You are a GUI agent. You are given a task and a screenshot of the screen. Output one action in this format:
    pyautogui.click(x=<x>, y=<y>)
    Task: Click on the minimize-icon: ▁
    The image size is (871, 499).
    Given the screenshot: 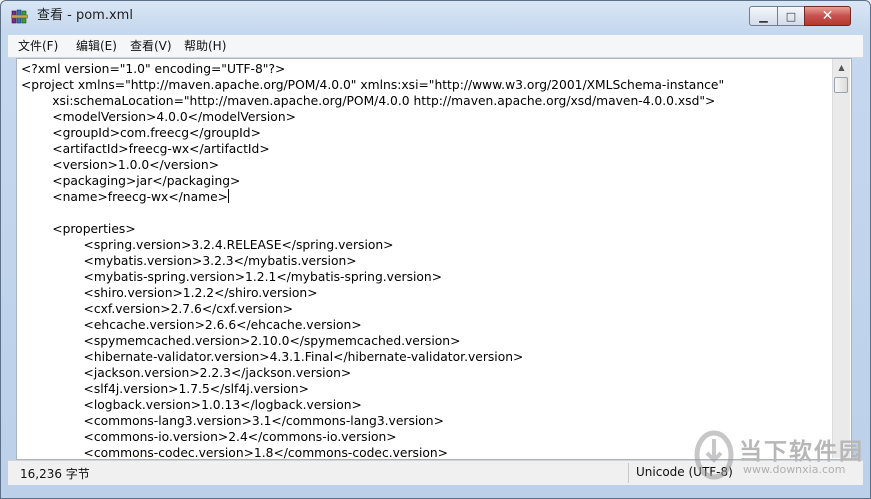 What is the action you would take?
    pyautogui.click(x=763, y=16)
    